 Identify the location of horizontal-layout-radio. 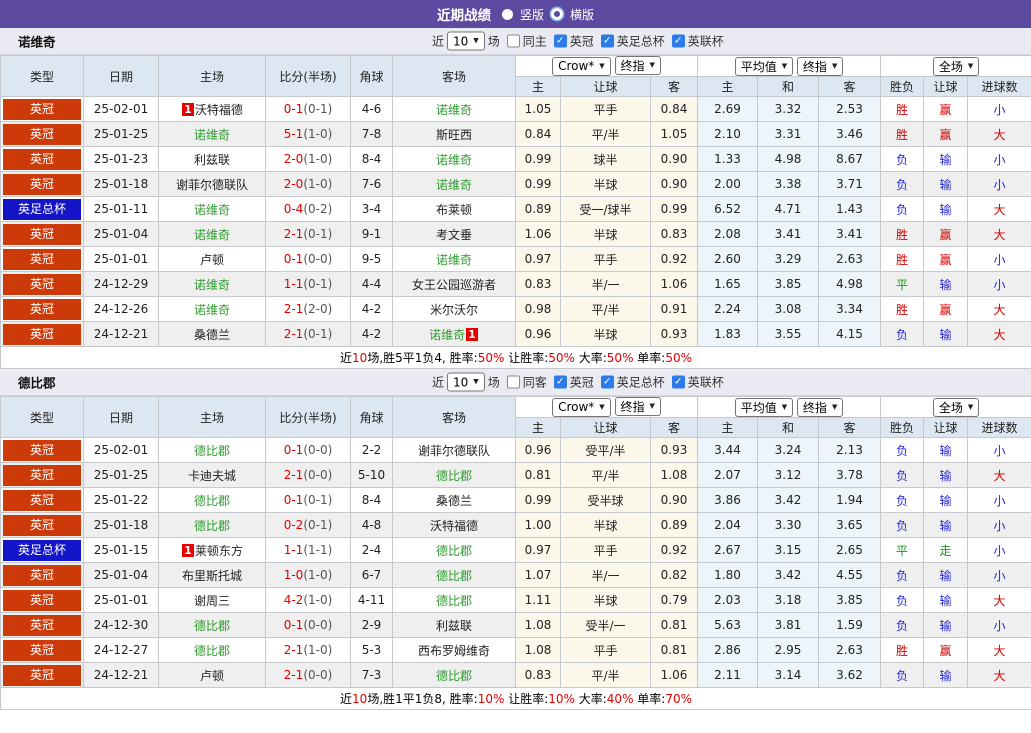
(557, 14).